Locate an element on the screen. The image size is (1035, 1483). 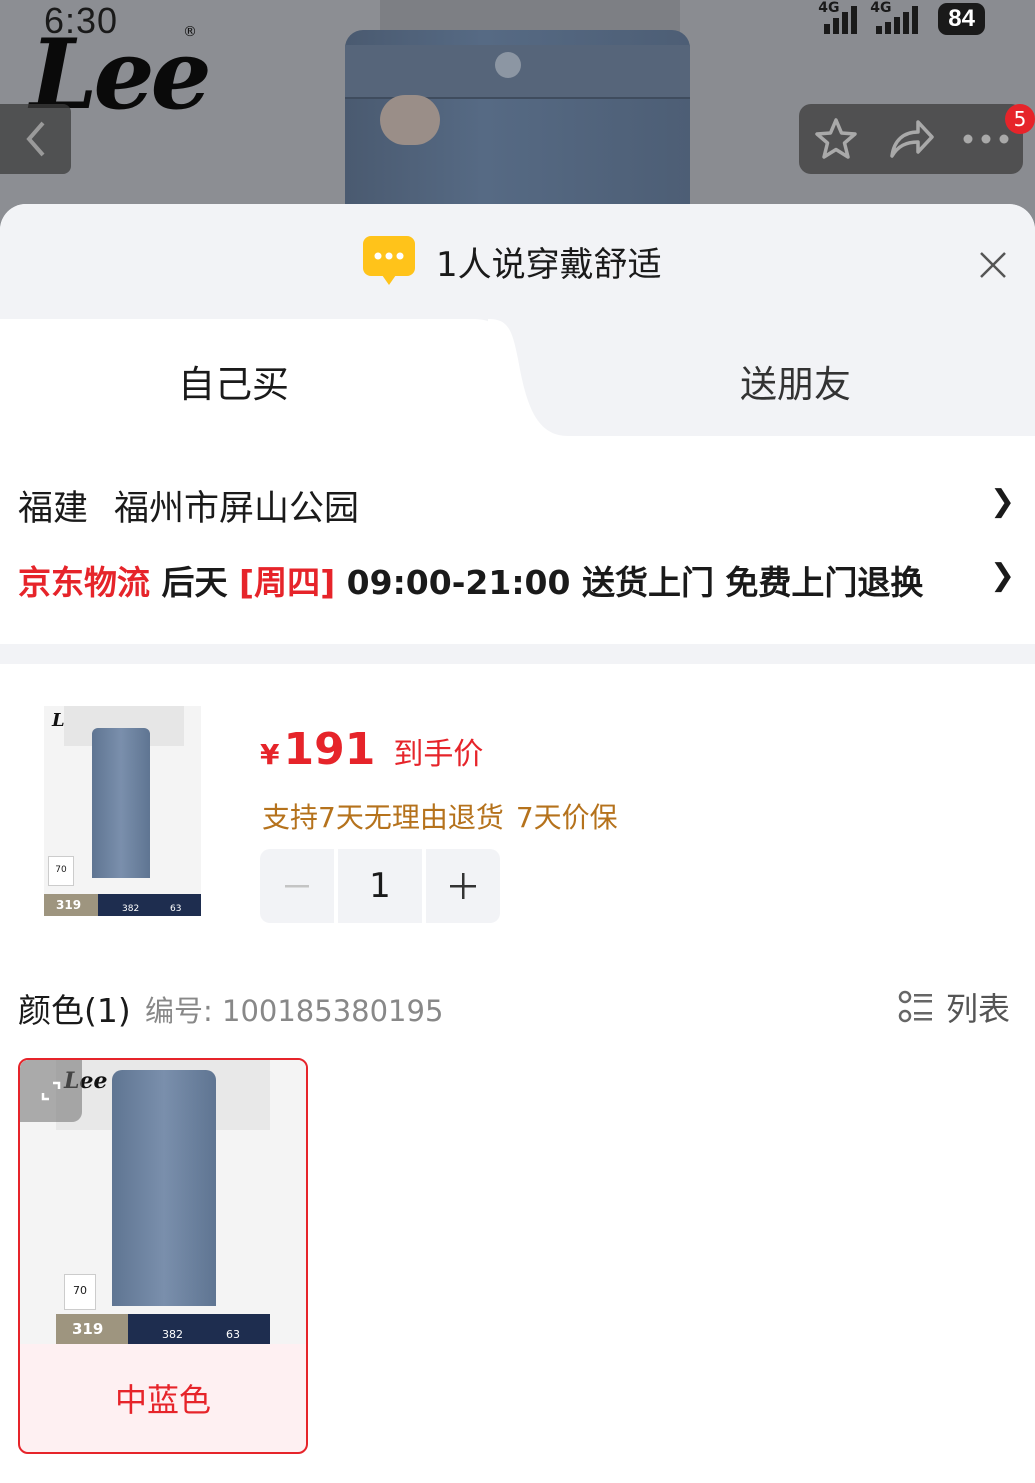
close-icon is located at coordinates (993, 265).